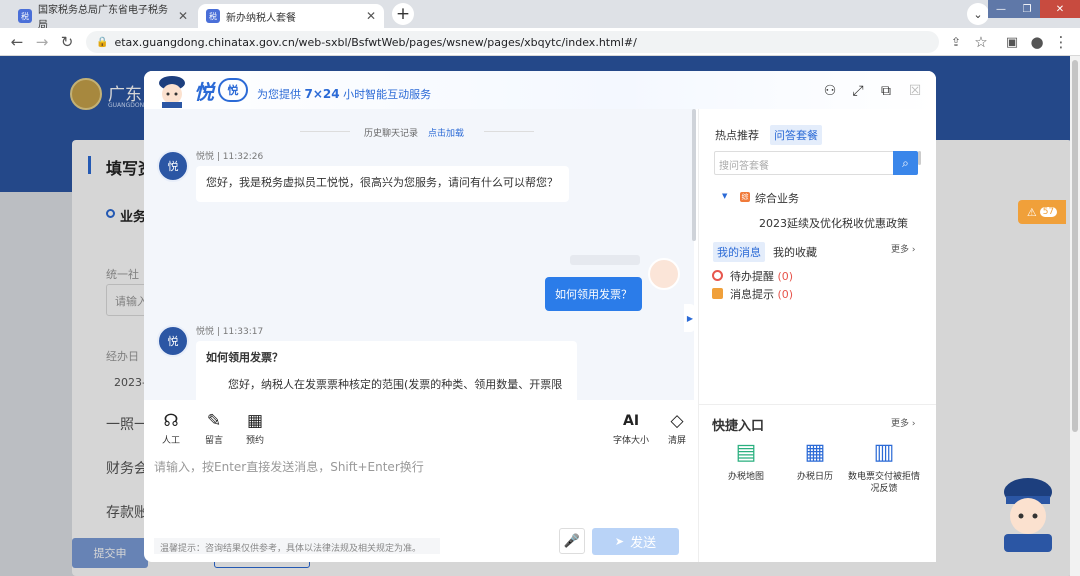  Describe the element at coordinates (677, 441) in the screenshot. I see `tool-label: 清屏` at that location.